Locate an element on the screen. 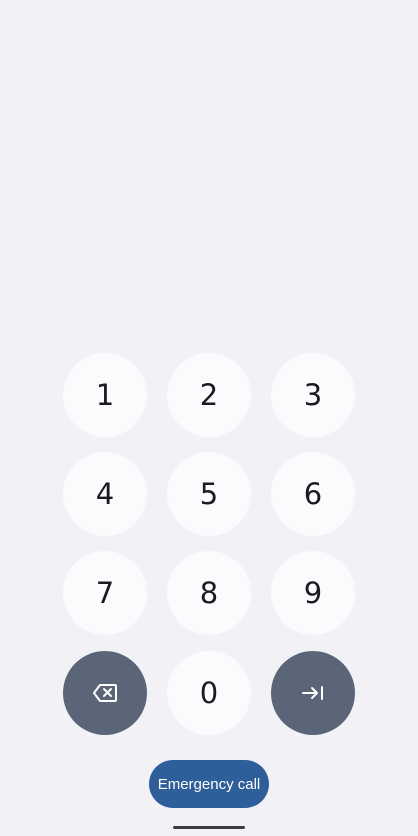  key-4: 4 is located at coordinates (105, 494).